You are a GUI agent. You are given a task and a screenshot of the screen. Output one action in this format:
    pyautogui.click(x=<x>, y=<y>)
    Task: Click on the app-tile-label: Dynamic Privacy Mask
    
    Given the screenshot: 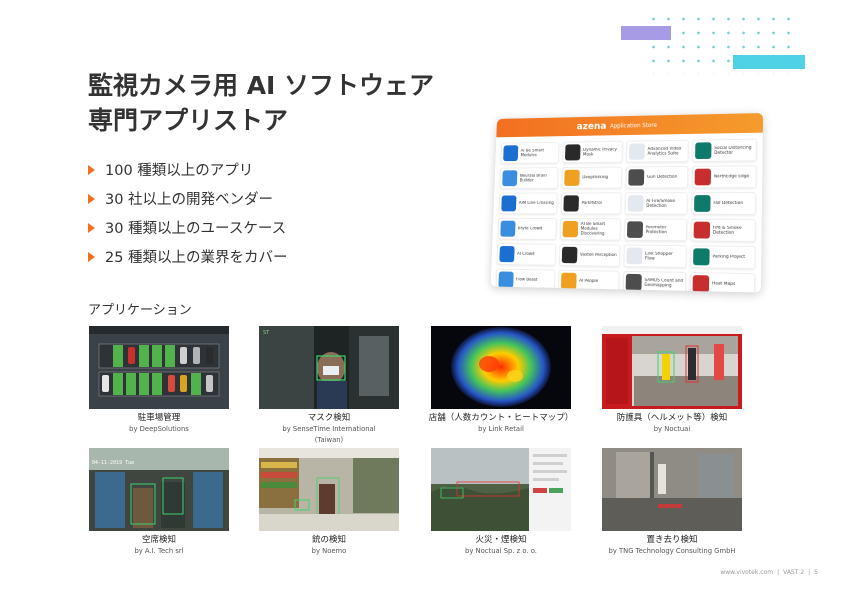 What is the action you would take?
    pyautogui.click(x=601, y=152)
    